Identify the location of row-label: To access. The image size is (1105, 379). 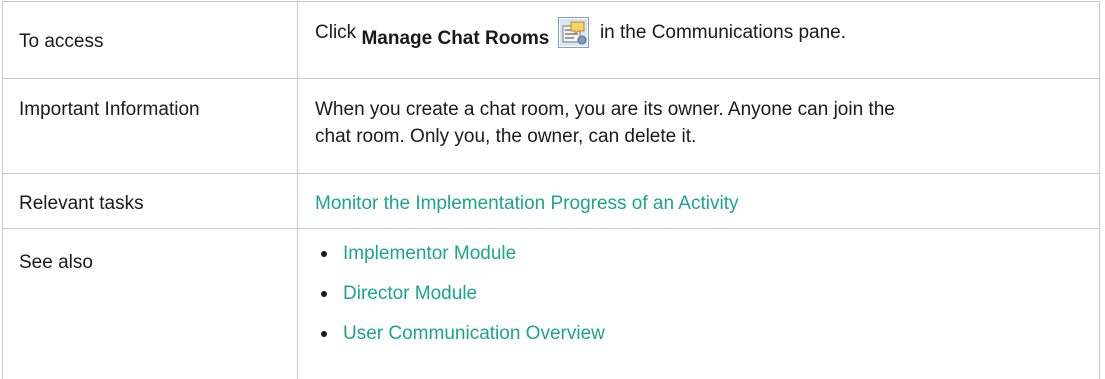
(150, 40).